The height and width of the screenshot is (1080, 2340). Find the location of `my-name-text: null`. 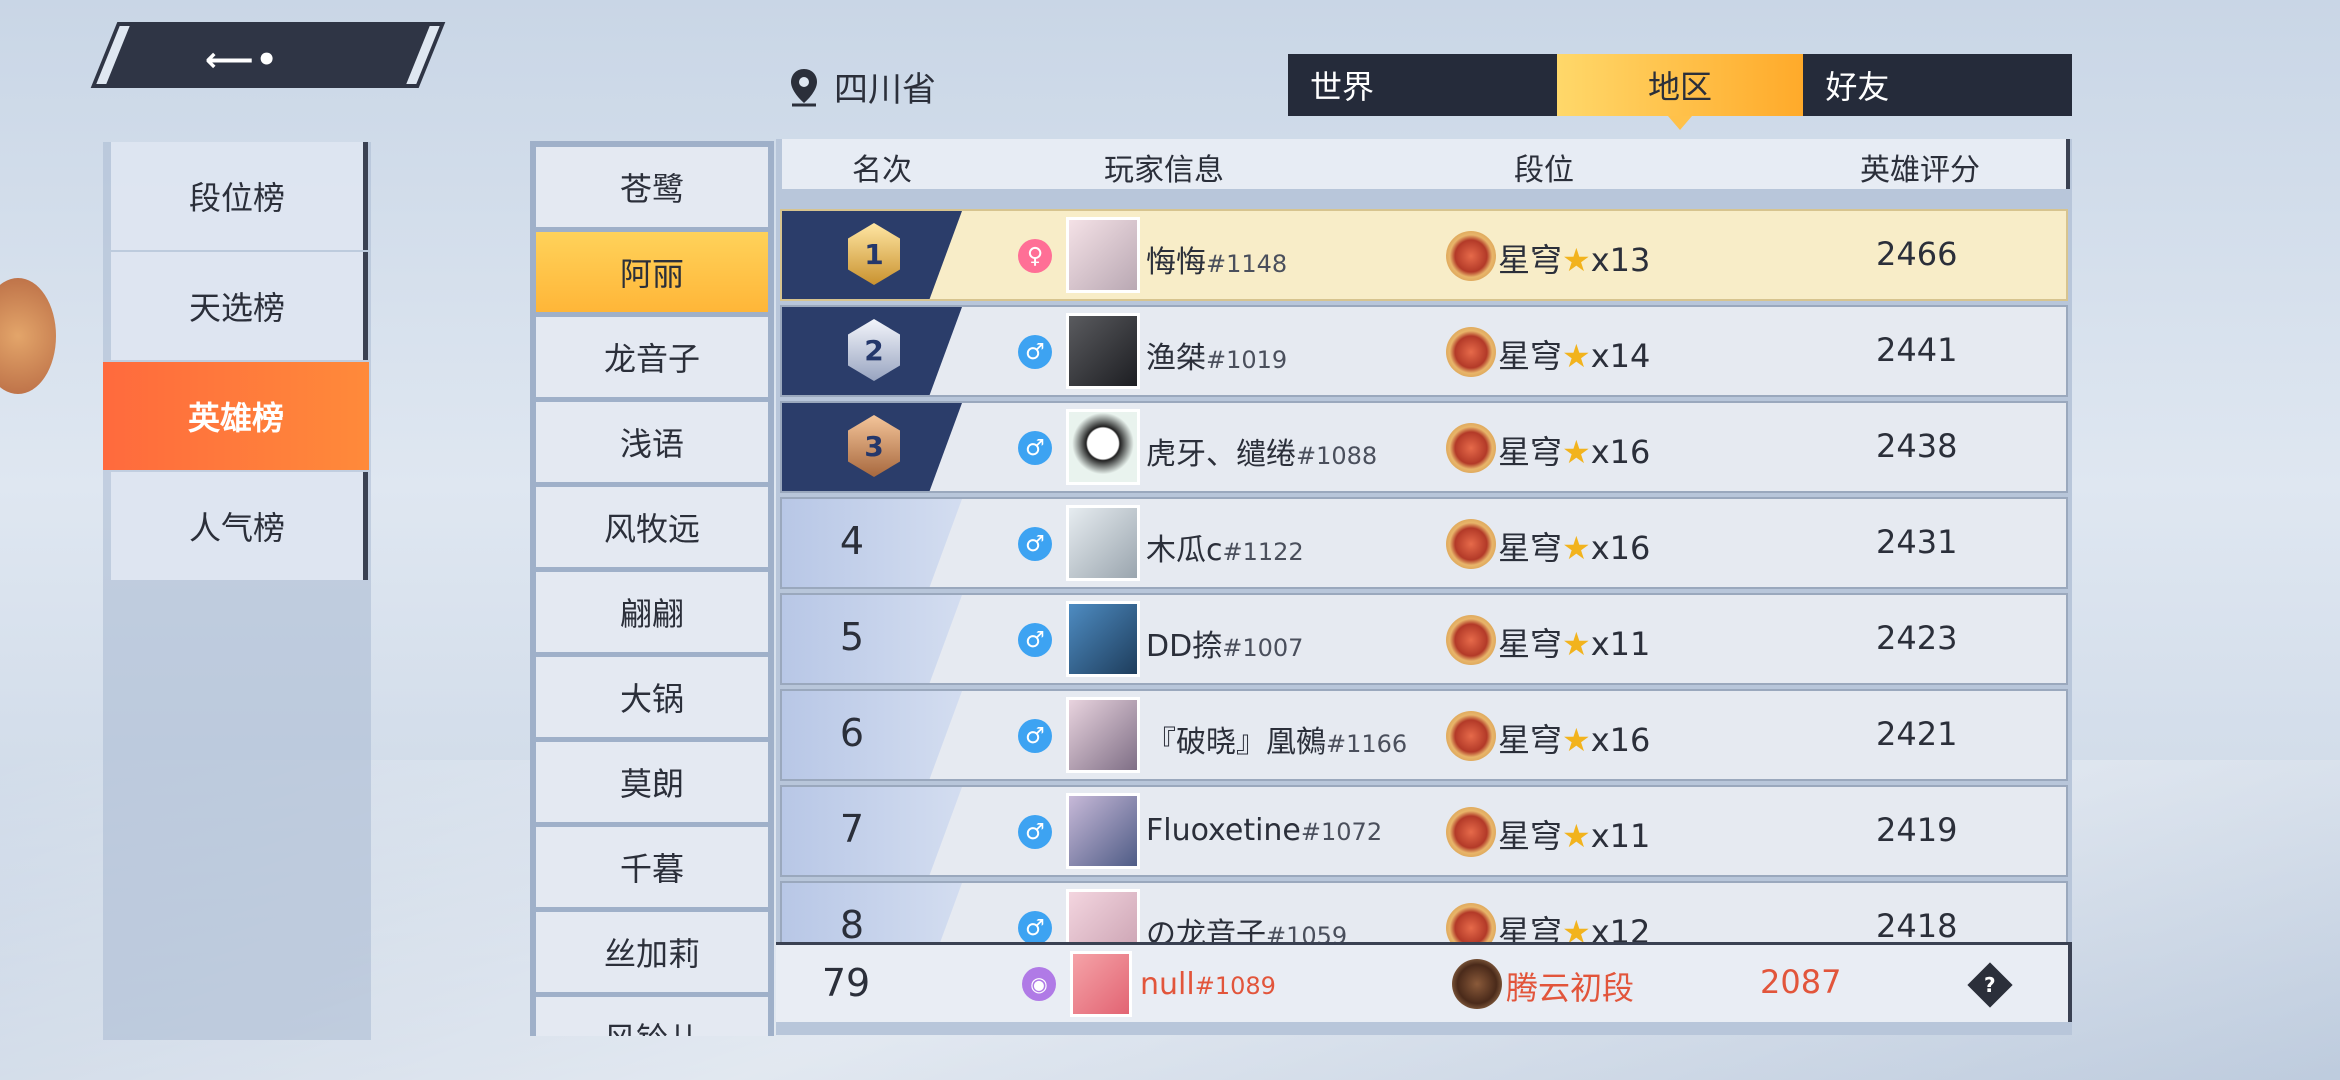

my-name-text: null is located at coordinates (1167, 984).